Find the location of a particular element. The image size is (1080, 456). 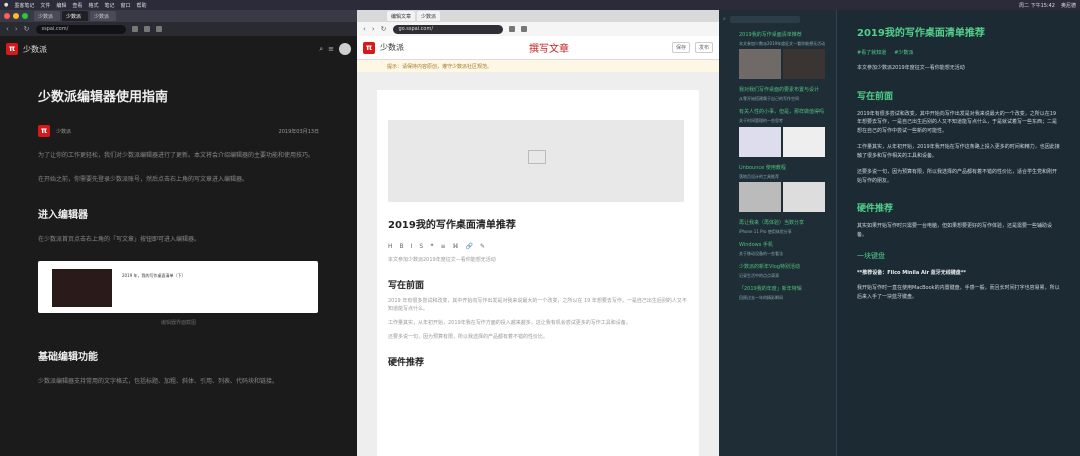

quote-icon: ❝ is located at coordinates (431, 246).